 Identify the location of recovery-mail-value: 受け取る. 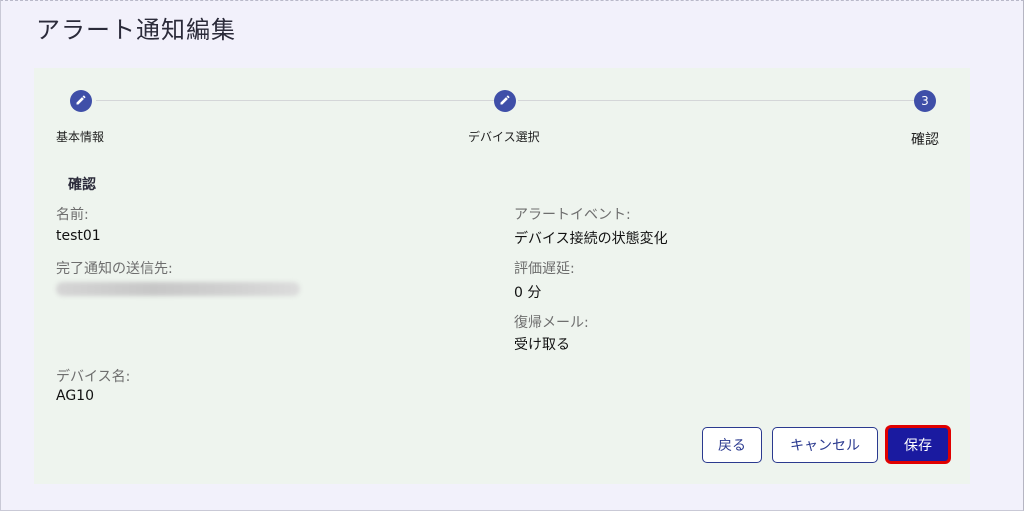
(542, 345).